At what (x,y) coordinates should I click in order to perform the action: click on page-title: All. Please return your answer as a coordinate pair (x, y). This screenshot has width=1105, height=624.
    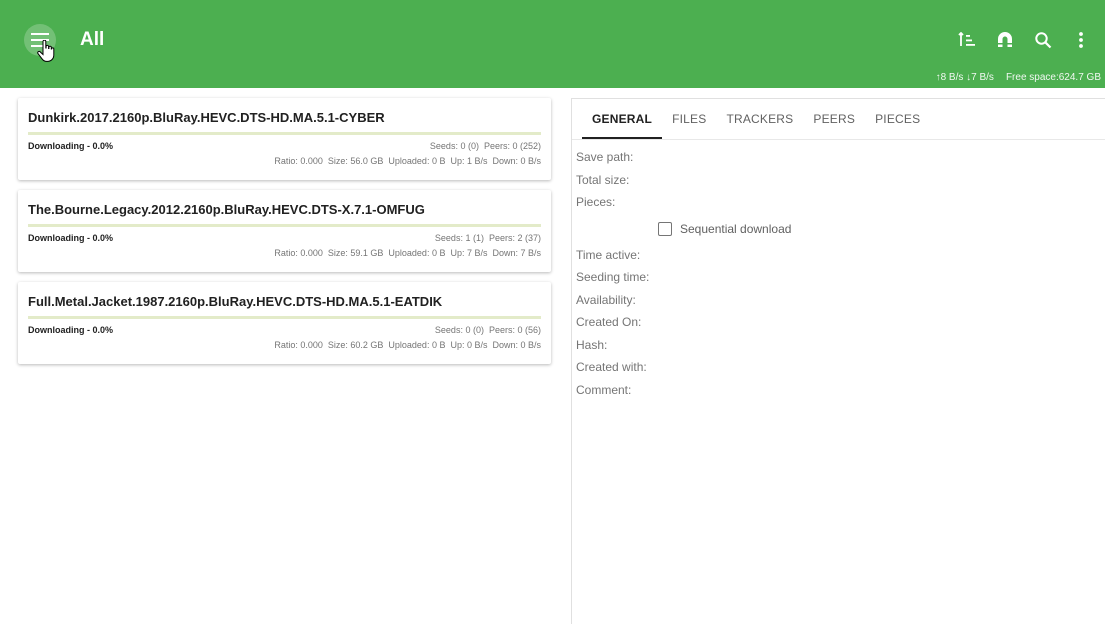
    Looking at the image, I should click on (92, 39).